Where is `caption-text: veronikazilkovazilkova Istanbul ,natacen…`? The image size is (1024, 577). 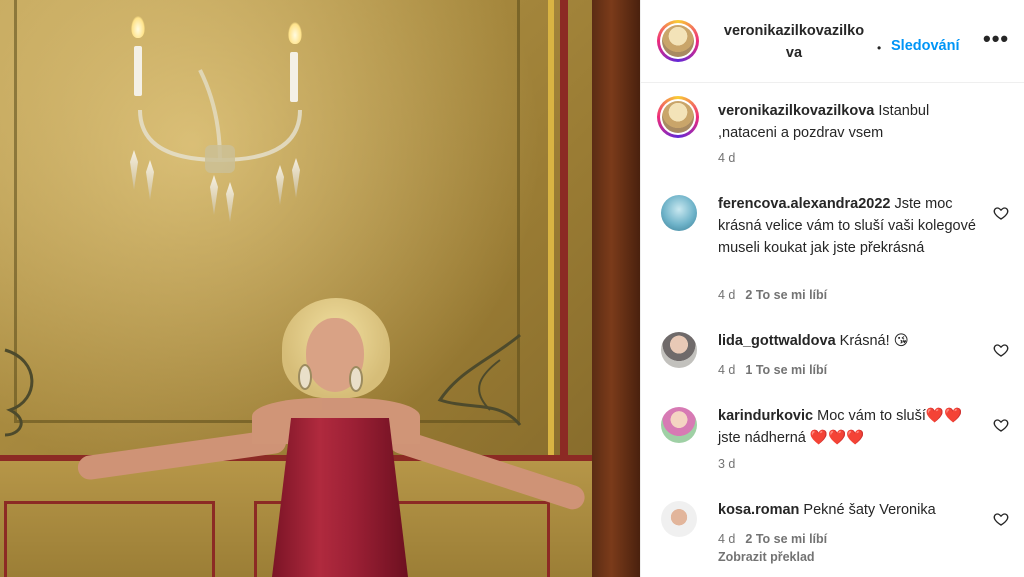
caption-text: veronikazilkovazilkova Istanbul ,natacen… is located at coordinates (824, 122).